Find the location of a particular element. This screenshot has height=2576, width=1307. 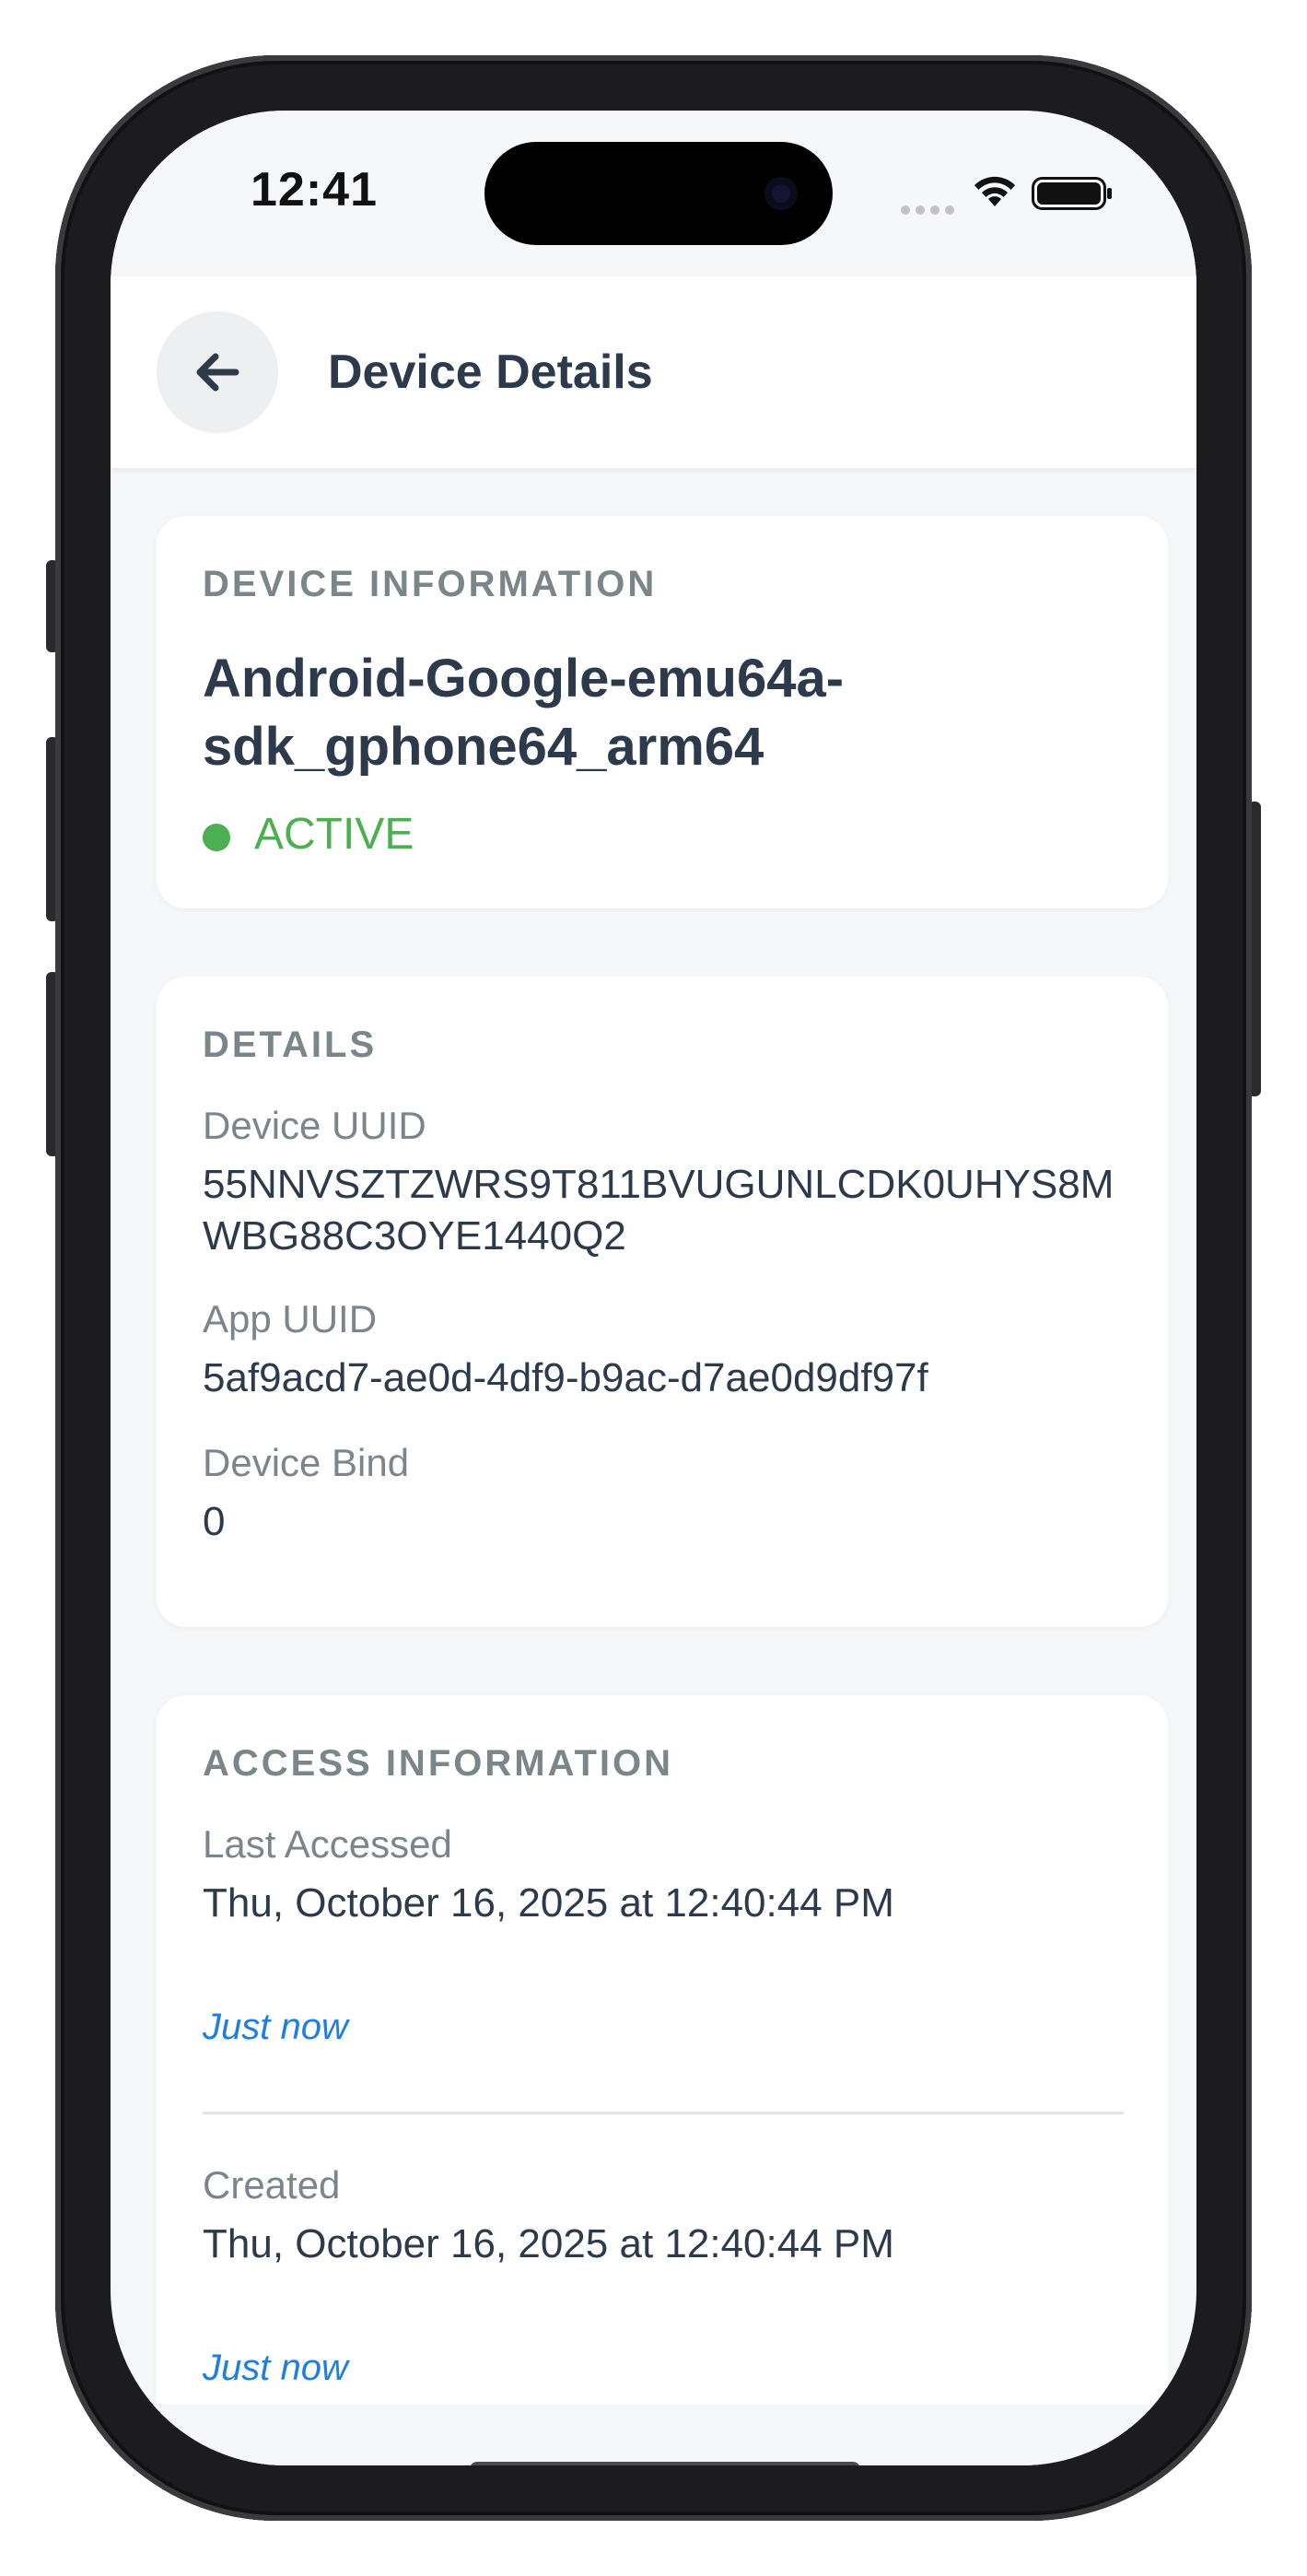

device-uuid-label: Device UUID is located at coordinates (315, 1125).